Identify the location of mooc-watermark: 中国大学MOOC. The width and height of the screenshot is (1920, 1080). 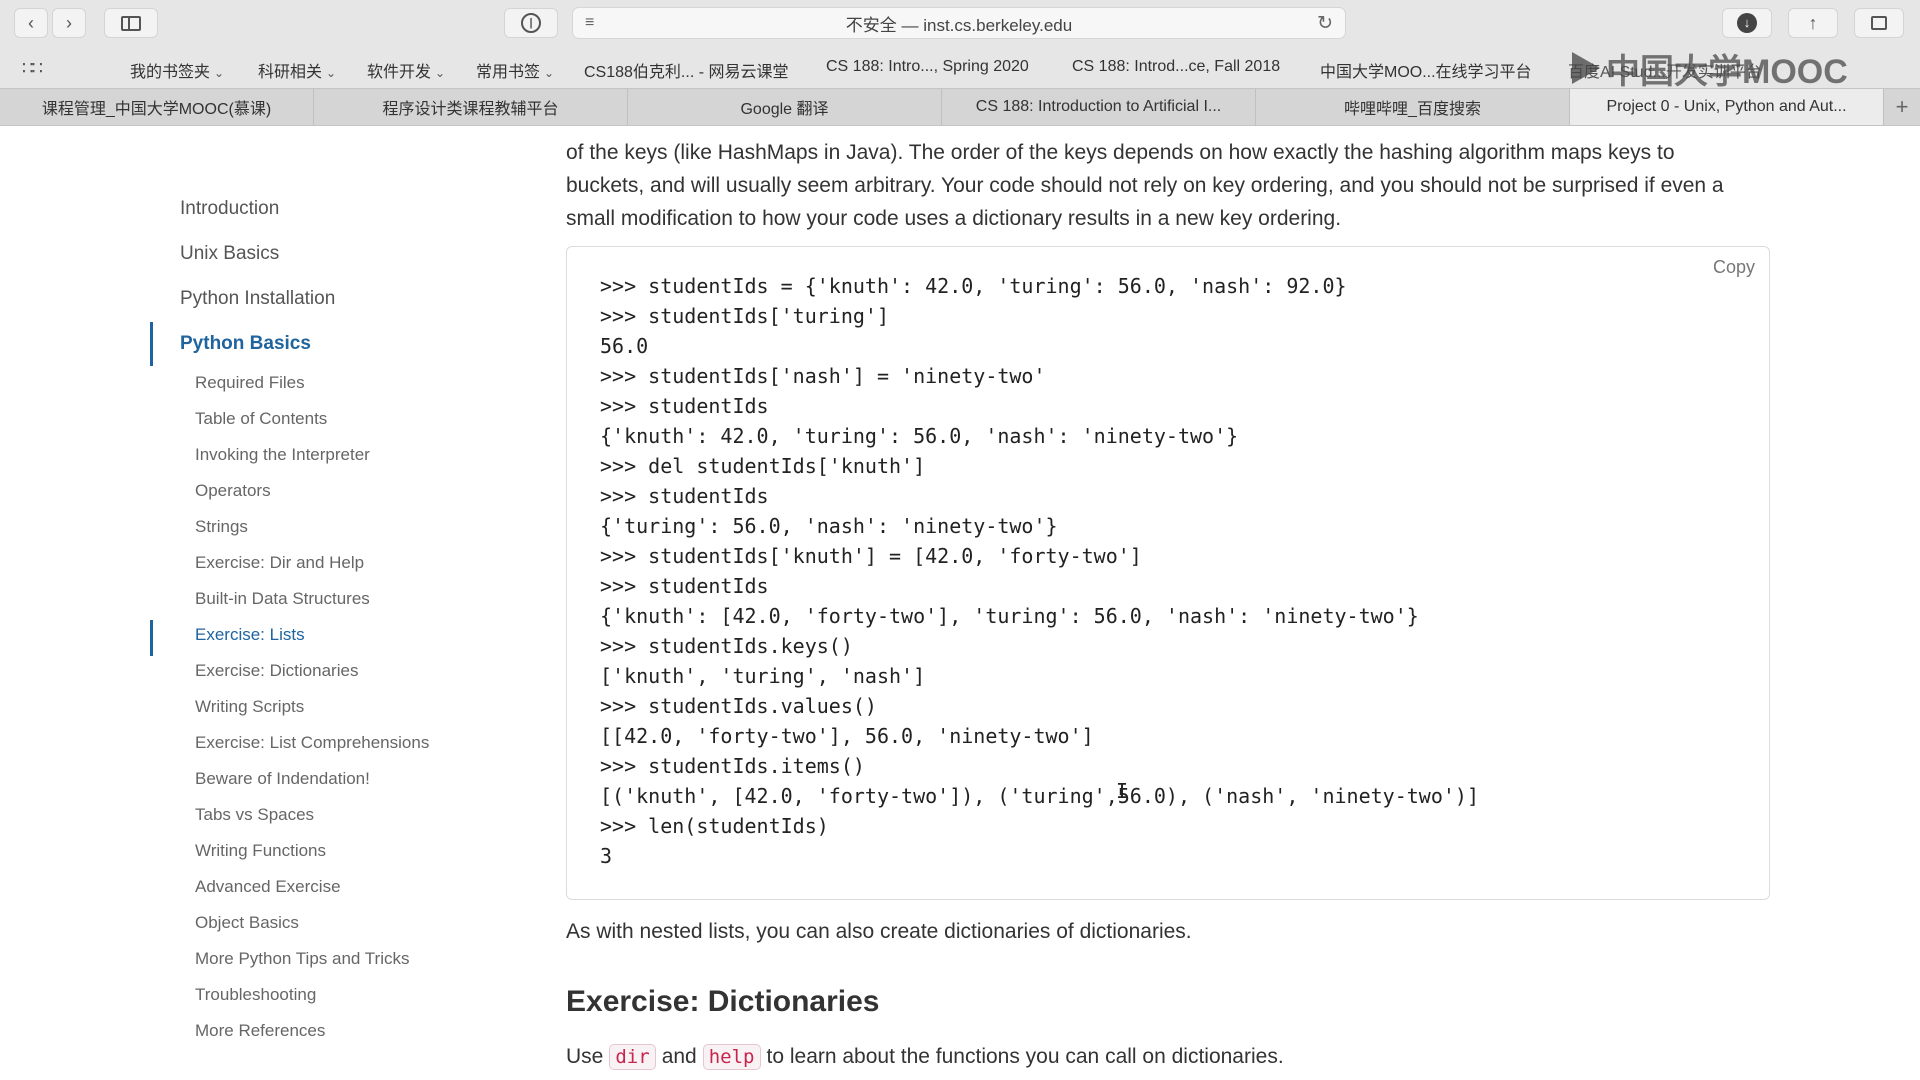
(1722, 69).